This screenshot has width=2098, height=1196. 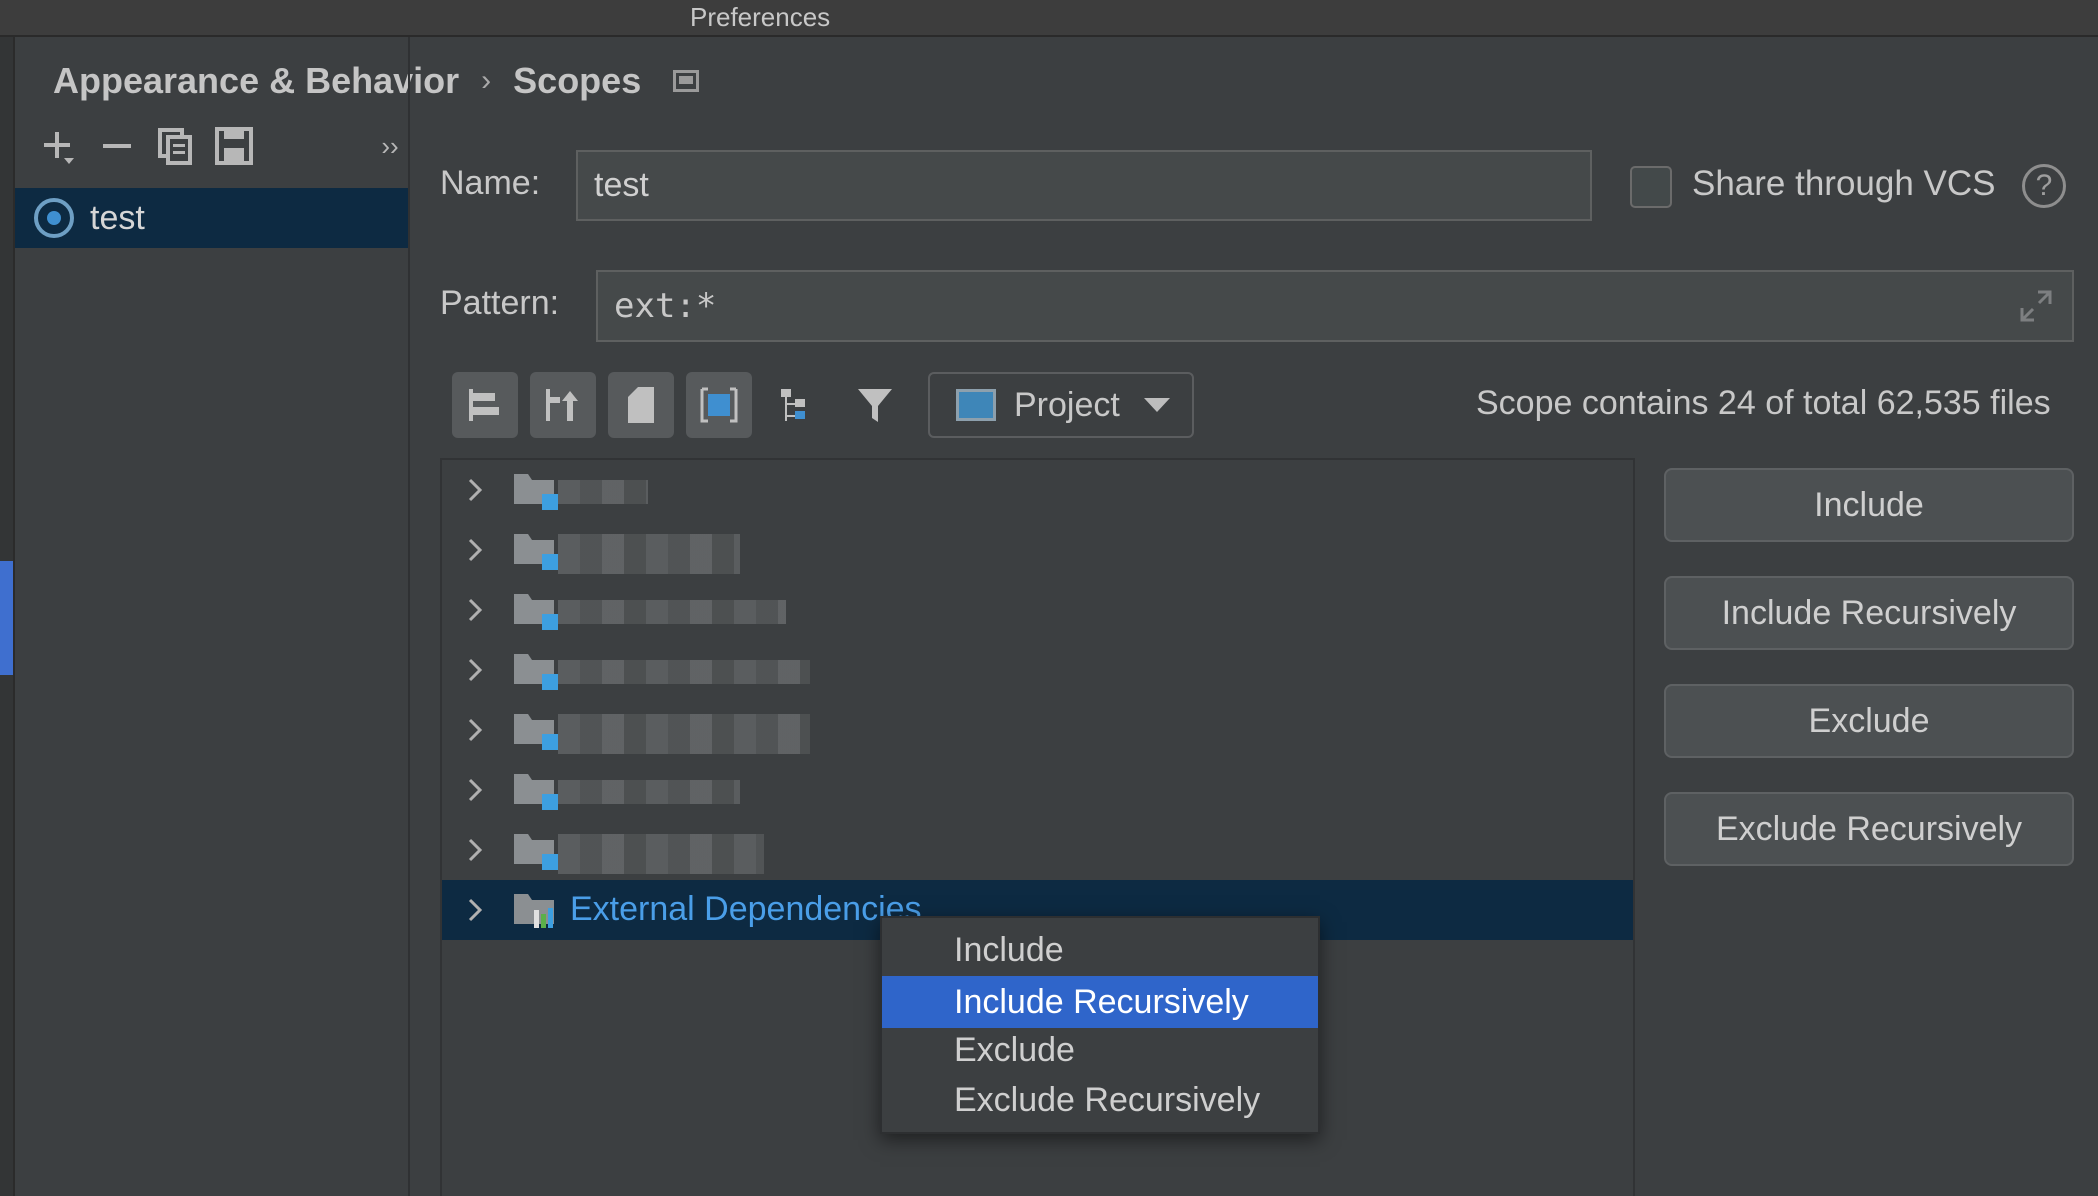 I want to click on pattern-input: ext:*, so click(x=1335, y=306).